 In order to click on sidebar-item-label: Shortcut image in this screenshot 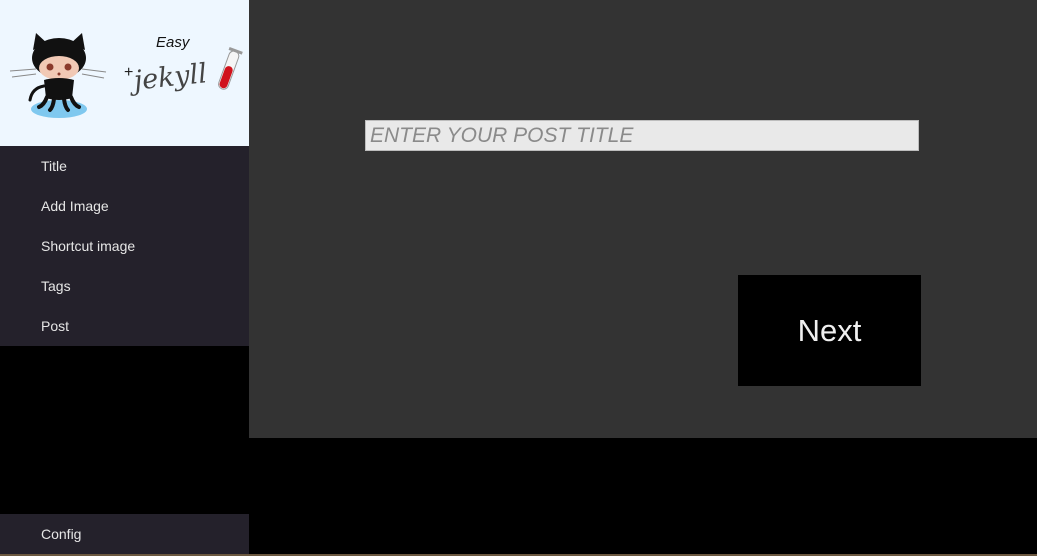, I will do `click(88, 246)`.